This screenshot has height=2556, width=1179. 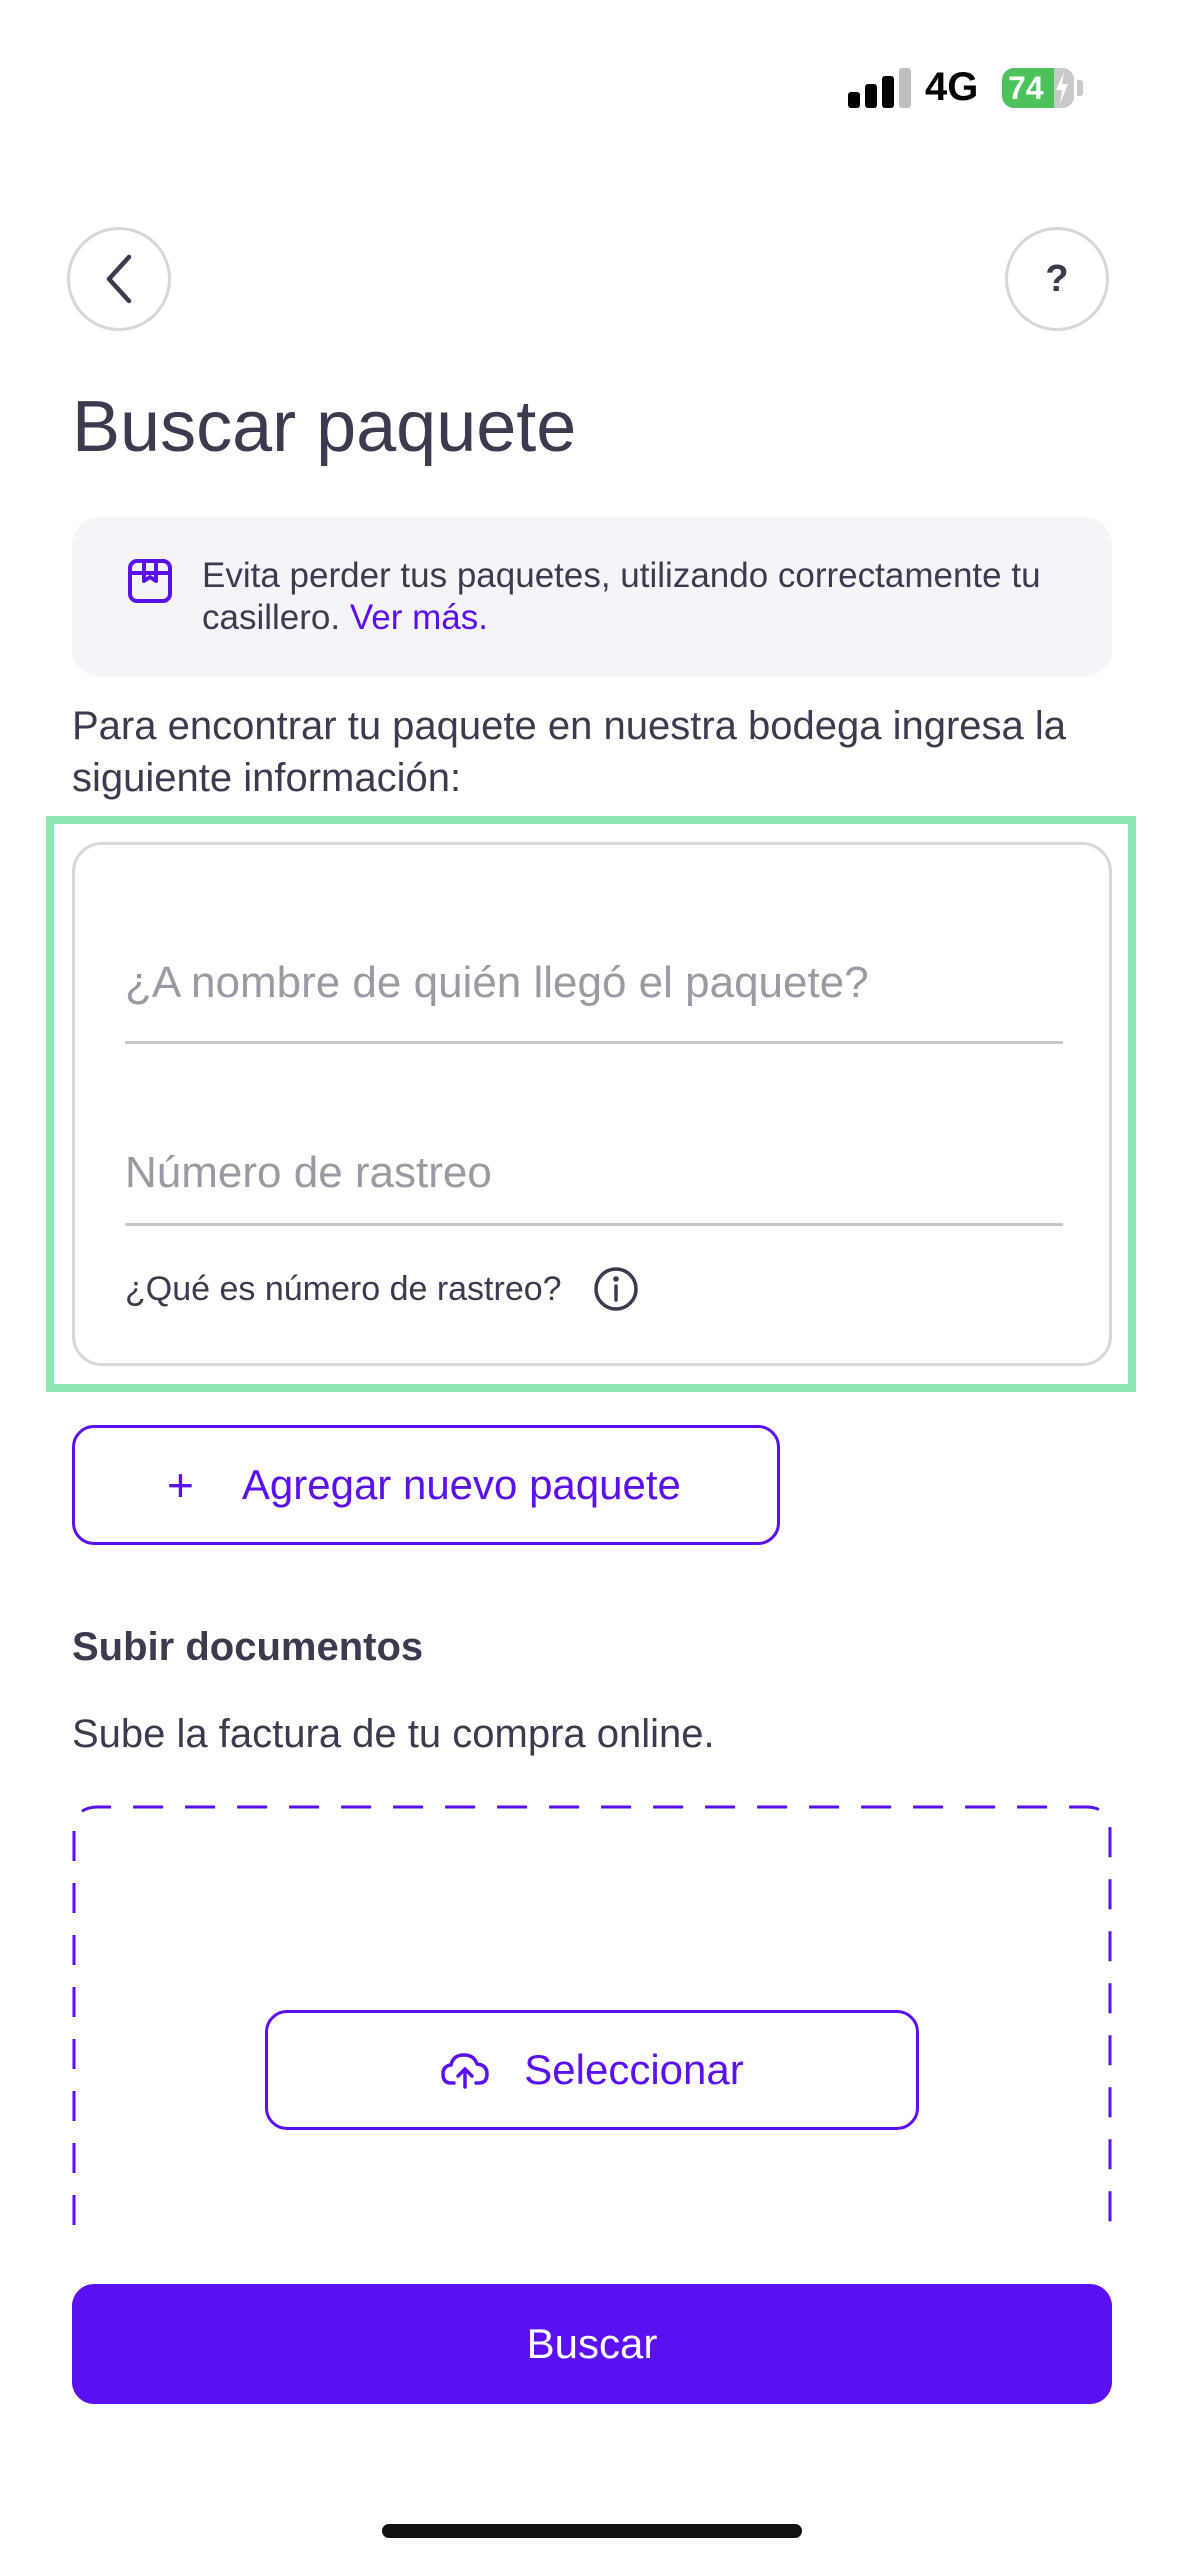 What do you see at coordinates (1026, 88) in the screenshot?
I see `battery-level: 74` at bounding box center [1026, 88].